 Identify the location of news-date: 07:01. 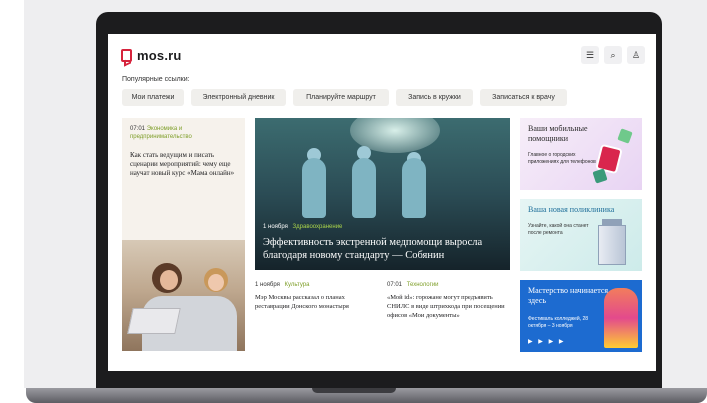
(395, 285).